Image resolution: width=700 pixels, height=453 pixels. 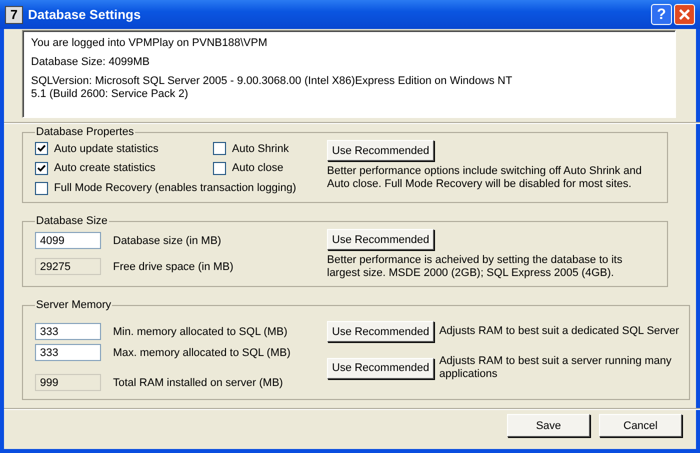 What do you see at coordinates (124, 168) in the screenshot?
I see `checkbox-option: Auto create statistics` at bounding box center [124, 168].